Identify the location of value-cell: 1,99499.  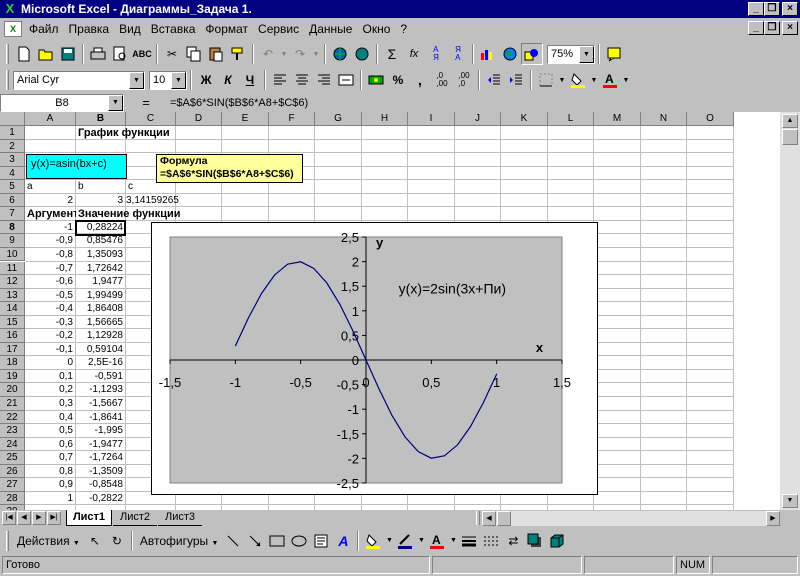
(99, 296).